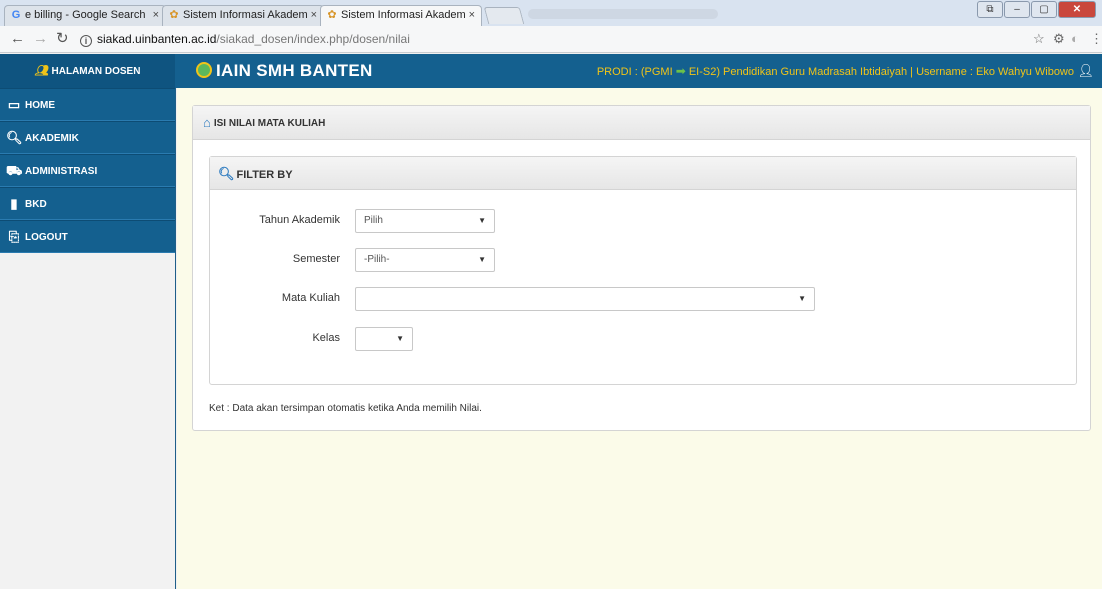  I want to click on google-g-icon: G, so click(16, 15).